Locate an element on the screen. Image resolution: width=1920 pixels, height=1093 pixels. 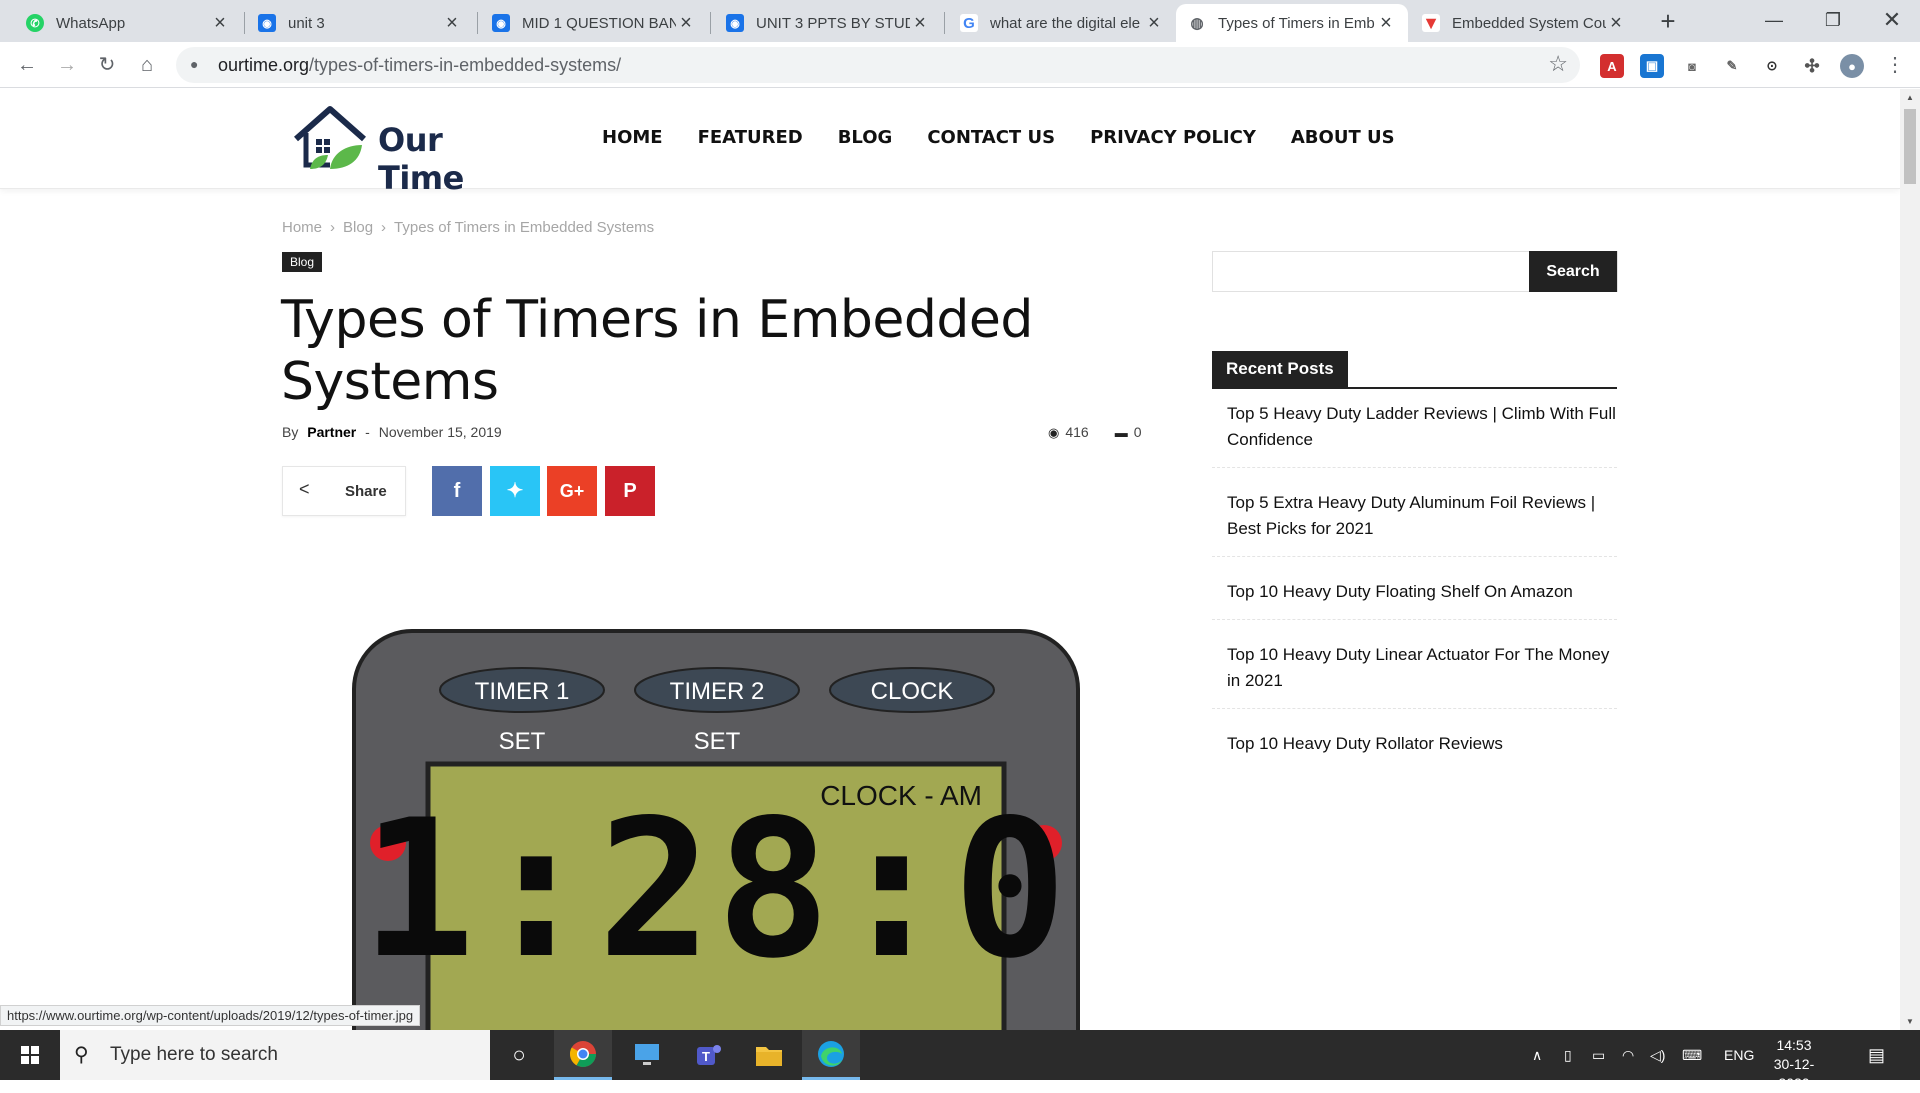
taskbar-chrome is located at coordinates (583, 1055).